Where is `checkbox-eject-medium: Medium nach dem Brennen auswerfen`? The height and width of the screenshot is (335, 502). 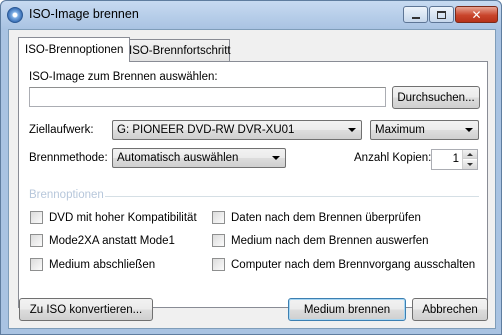
checkbox-eject-medium: Medium nach dem Brennen auswerfen is located at coordinates (320, 240).